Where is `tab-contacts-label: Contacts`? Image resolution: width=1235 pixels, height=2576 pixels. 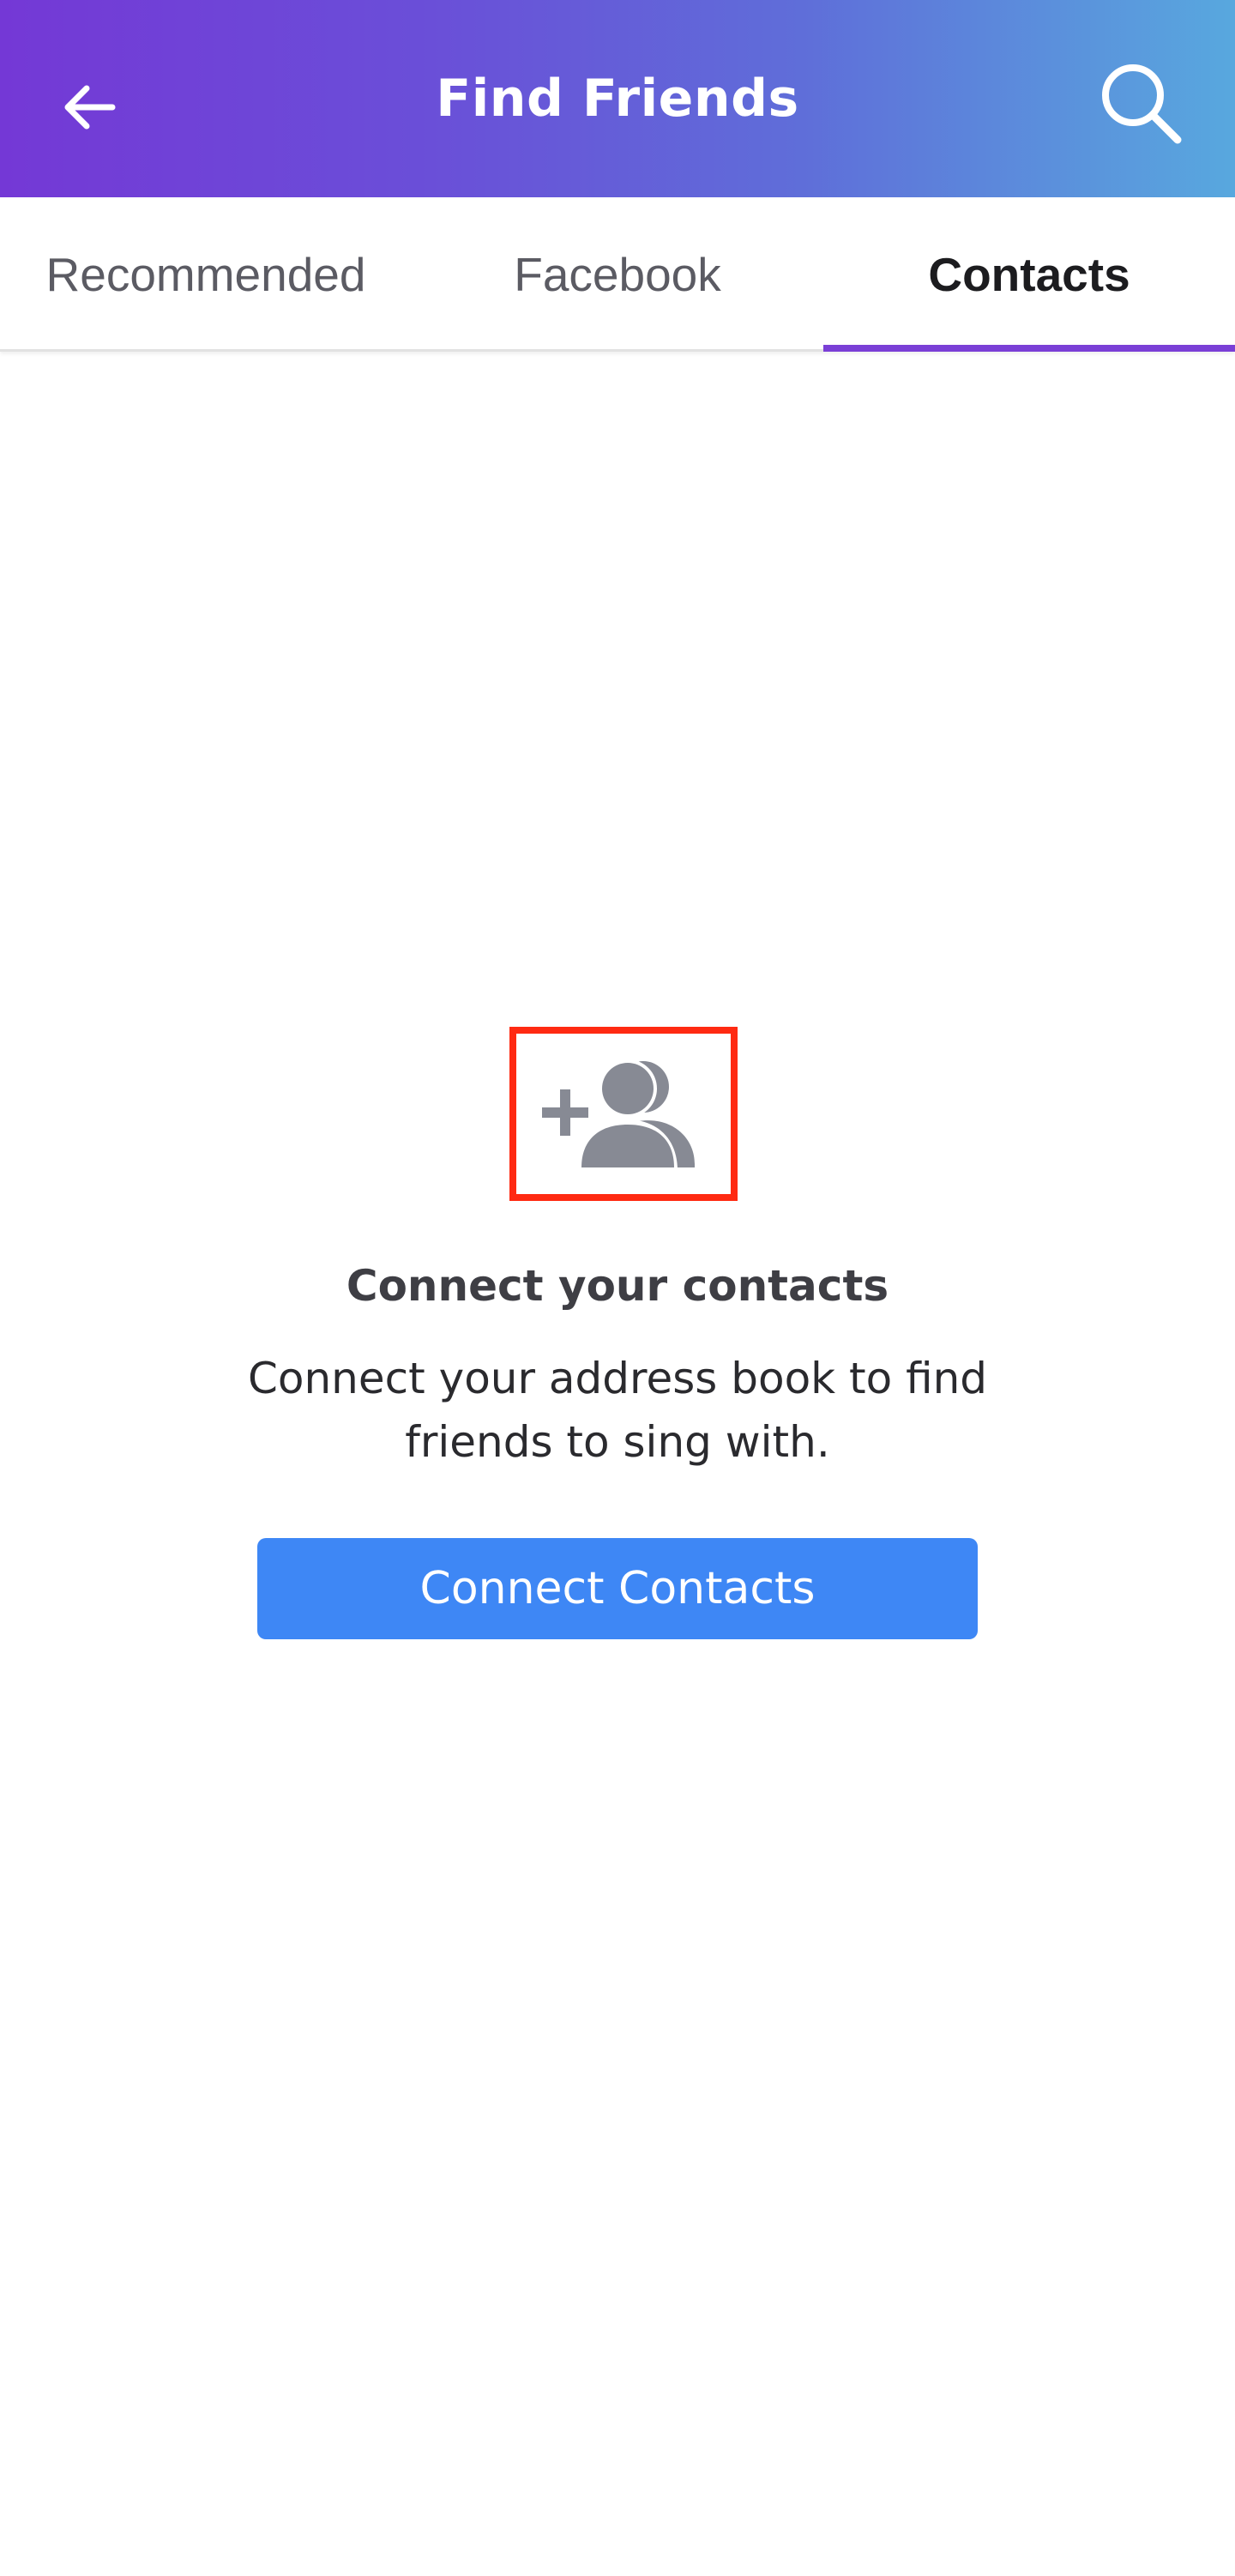 tab-contacts-label: Contacts is located at coordinates (1029, 274).